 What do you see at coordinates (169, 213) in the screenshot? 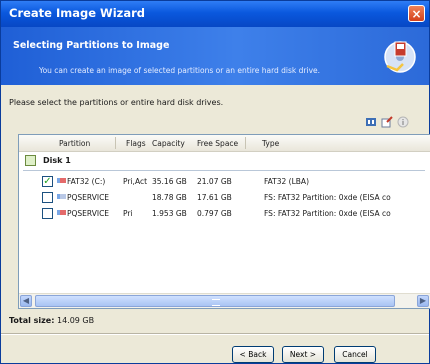
I see `partition-capacity: 1.953 GB` at bounding box center [169, 213].